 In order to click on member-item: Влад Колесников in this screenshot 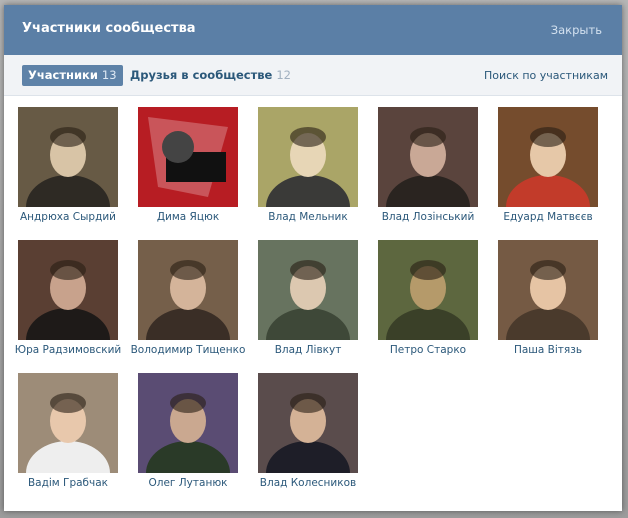, I will do `click(308, 431)`.